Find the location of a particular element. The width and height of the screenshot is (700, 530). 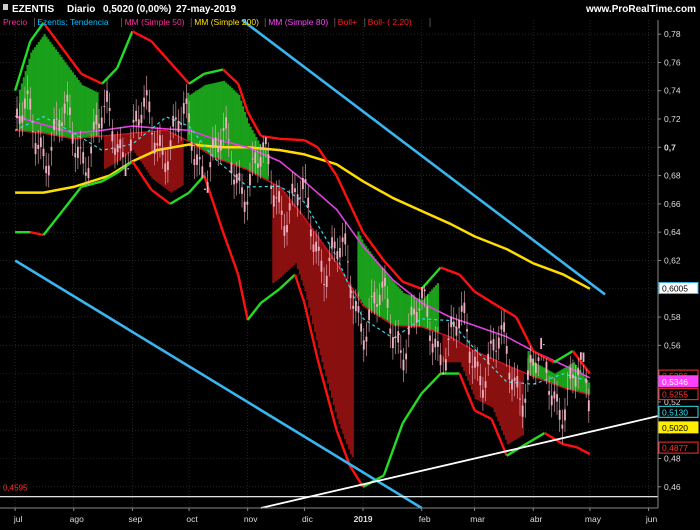

price-label: 0,5346 is located at coordinates (675, 382).